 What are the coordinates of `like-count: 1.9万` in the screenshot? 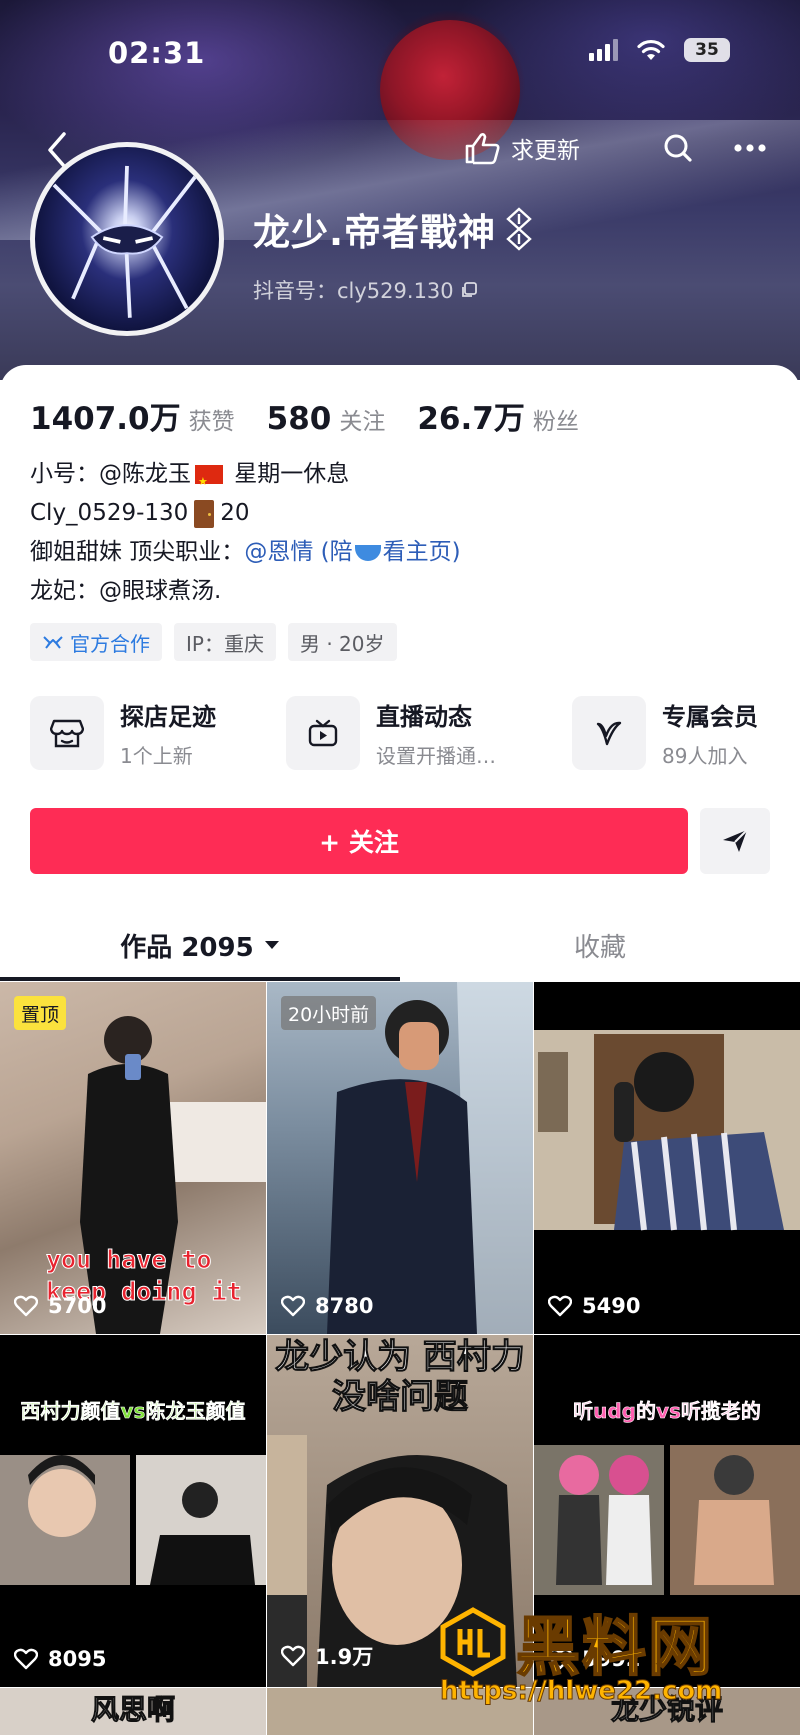 It's located at (327, 1656).